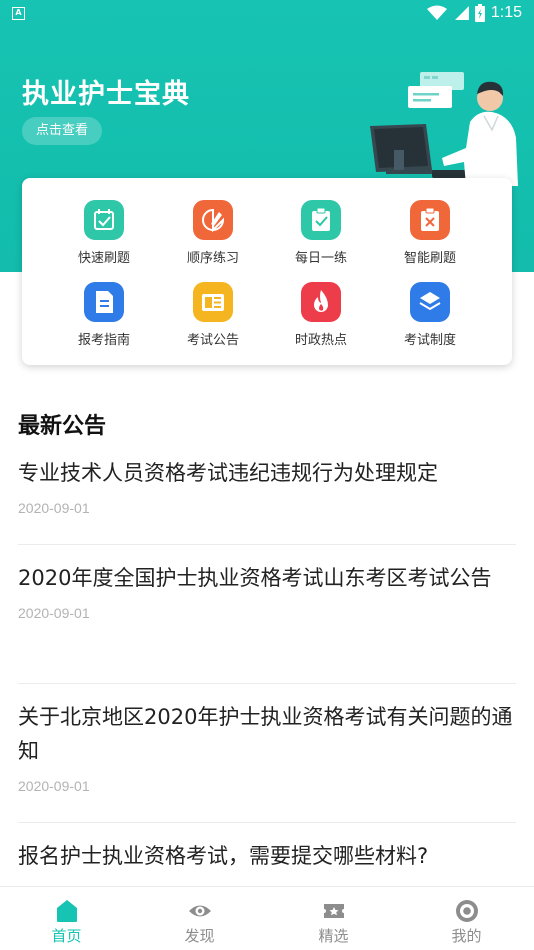 The image size is (534, 950). What do you see at coordinates (334, 911) in the screenshot?
I see `ticket-star-icon` at bounding box center [334, 911].